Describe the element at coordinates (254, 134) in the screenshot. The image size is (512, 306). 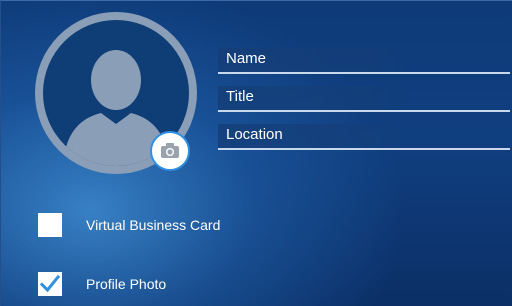
I see `location-field-label: Location` at that location.